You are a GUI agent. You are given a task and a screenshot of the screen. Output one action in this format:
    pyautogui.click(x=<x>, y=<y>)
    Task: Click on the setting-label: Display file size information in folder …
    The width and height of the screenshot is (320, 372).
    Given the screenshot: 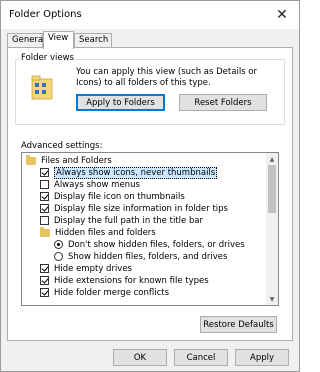 What is the action you would take?
    pyautogui.click(x=141, y=208)
    